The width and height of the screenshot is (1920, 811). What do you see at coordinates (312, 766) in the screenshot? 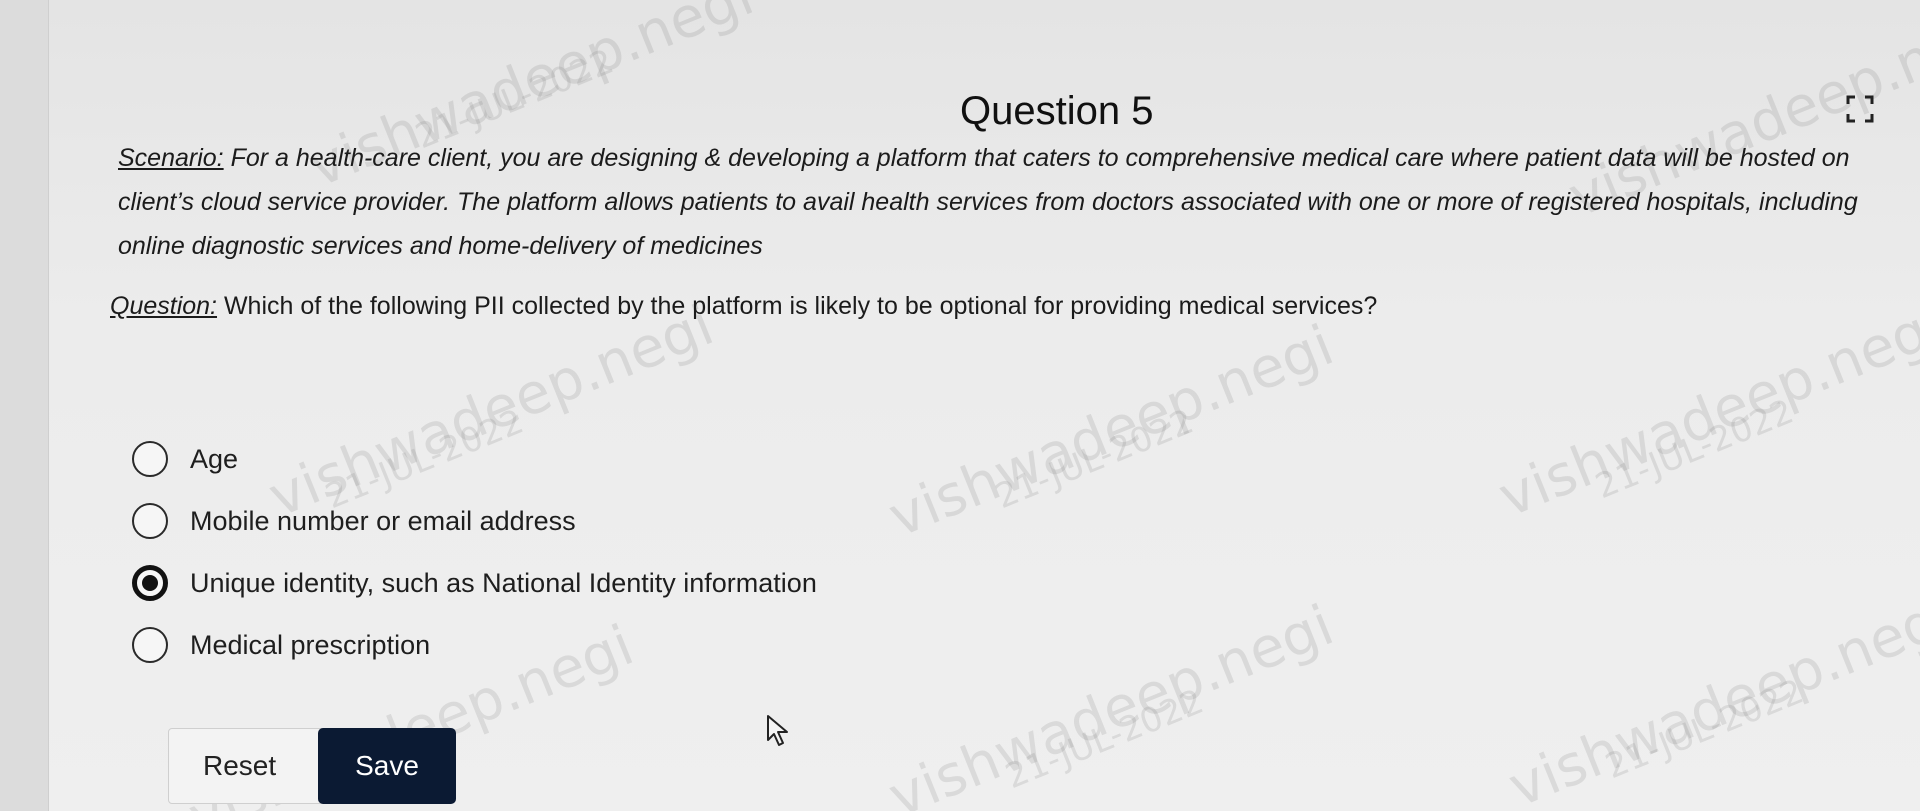
I see `action-buttons: Reset Save` at bounding box center [312, 766].